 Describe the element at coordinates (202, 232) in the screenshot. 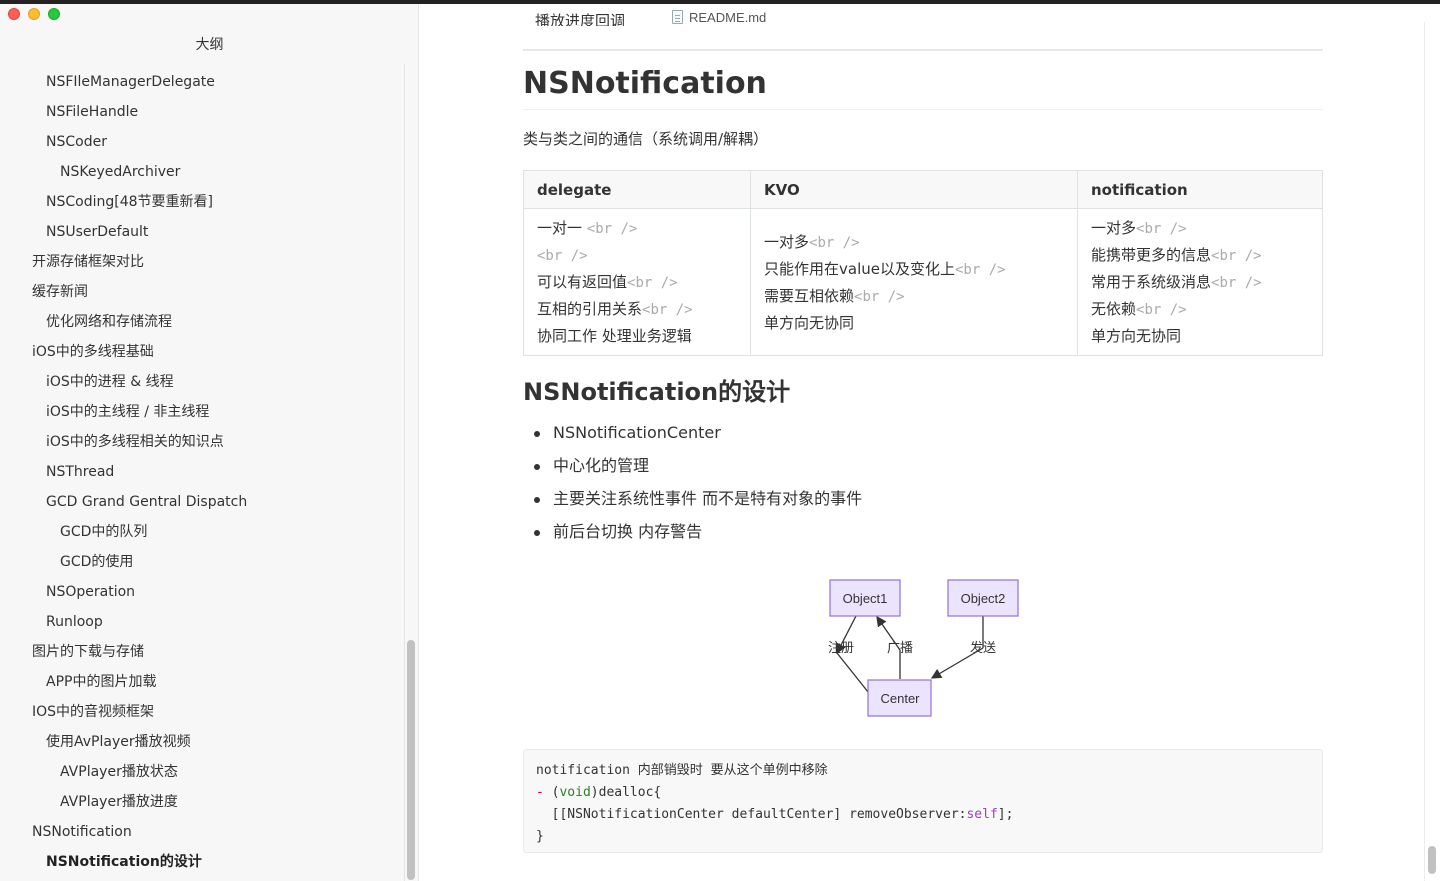

I see `outline-item: NSUserDefault` at that location.